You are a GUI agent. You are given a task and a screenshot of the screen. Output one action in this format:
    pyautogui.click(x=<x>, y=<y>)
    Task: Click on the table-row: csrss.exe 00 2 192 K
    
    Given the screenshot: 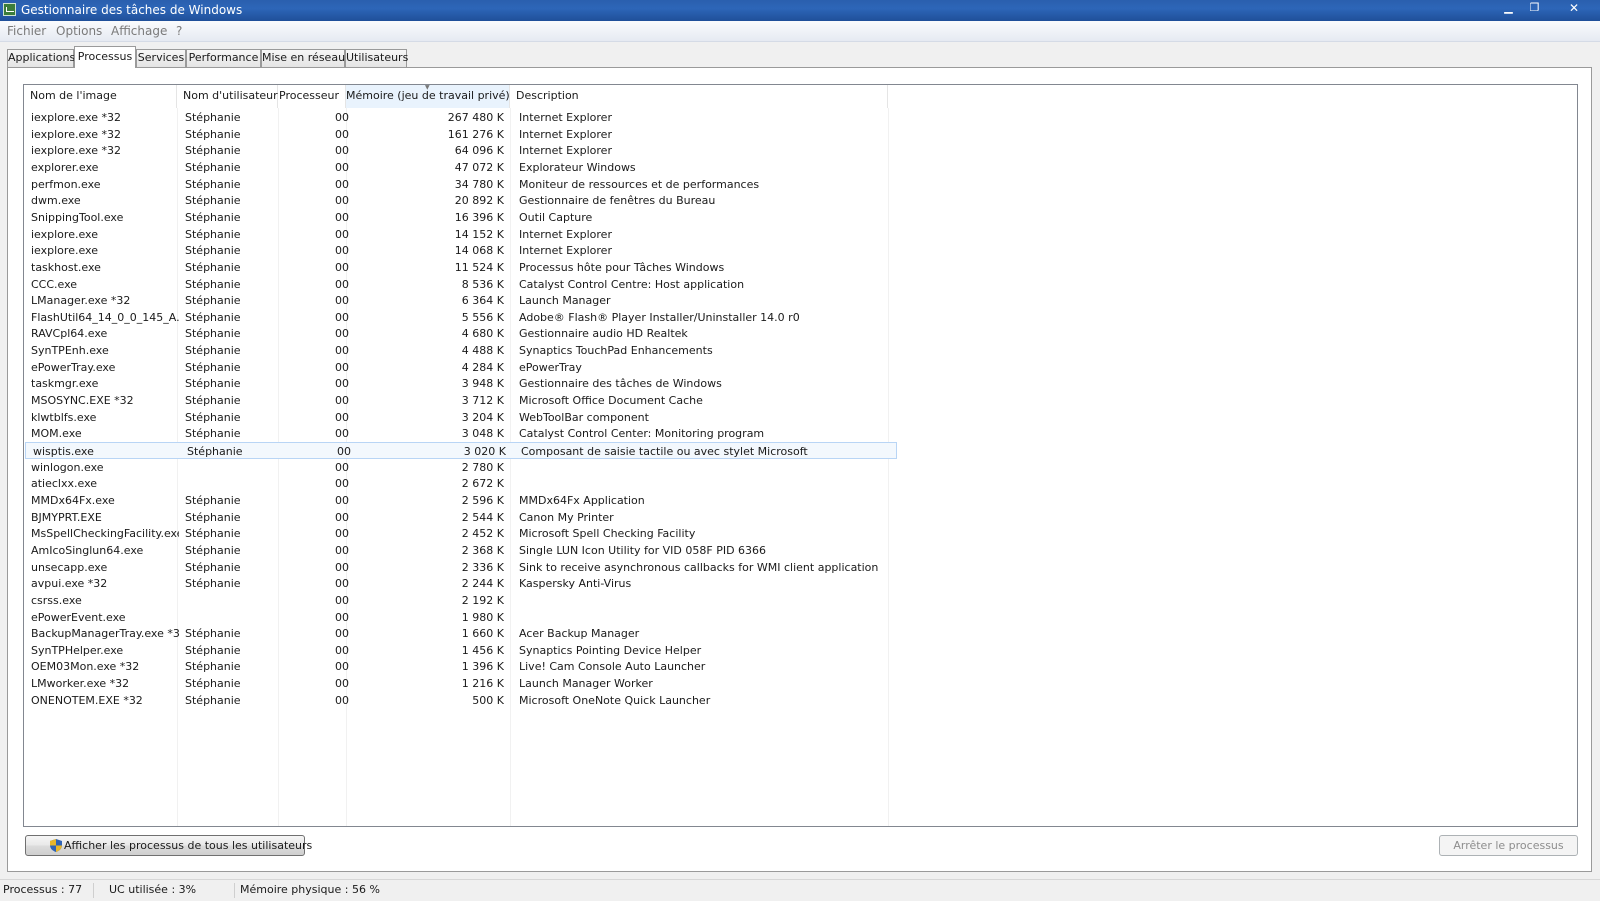 What is the action you would take?
    pyautogui.click(x=800, y=600)
    